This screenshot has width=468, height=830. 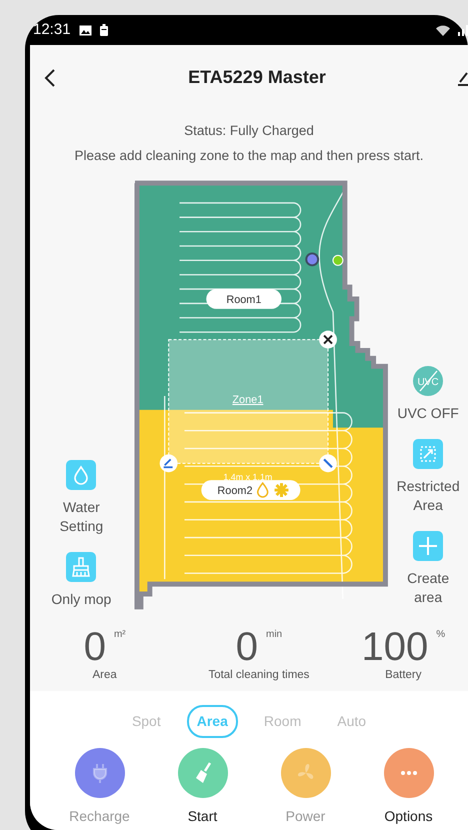 I want to click on tool-label: Restricted Area, so click(x=428, y=496).